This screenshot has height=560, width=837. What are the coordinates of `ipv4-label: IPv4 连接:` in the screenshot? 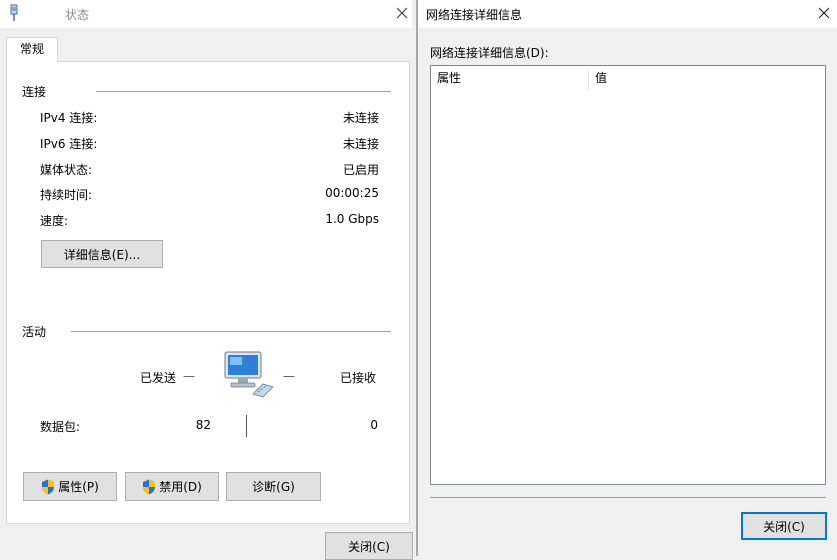 It's located at (69, 118).